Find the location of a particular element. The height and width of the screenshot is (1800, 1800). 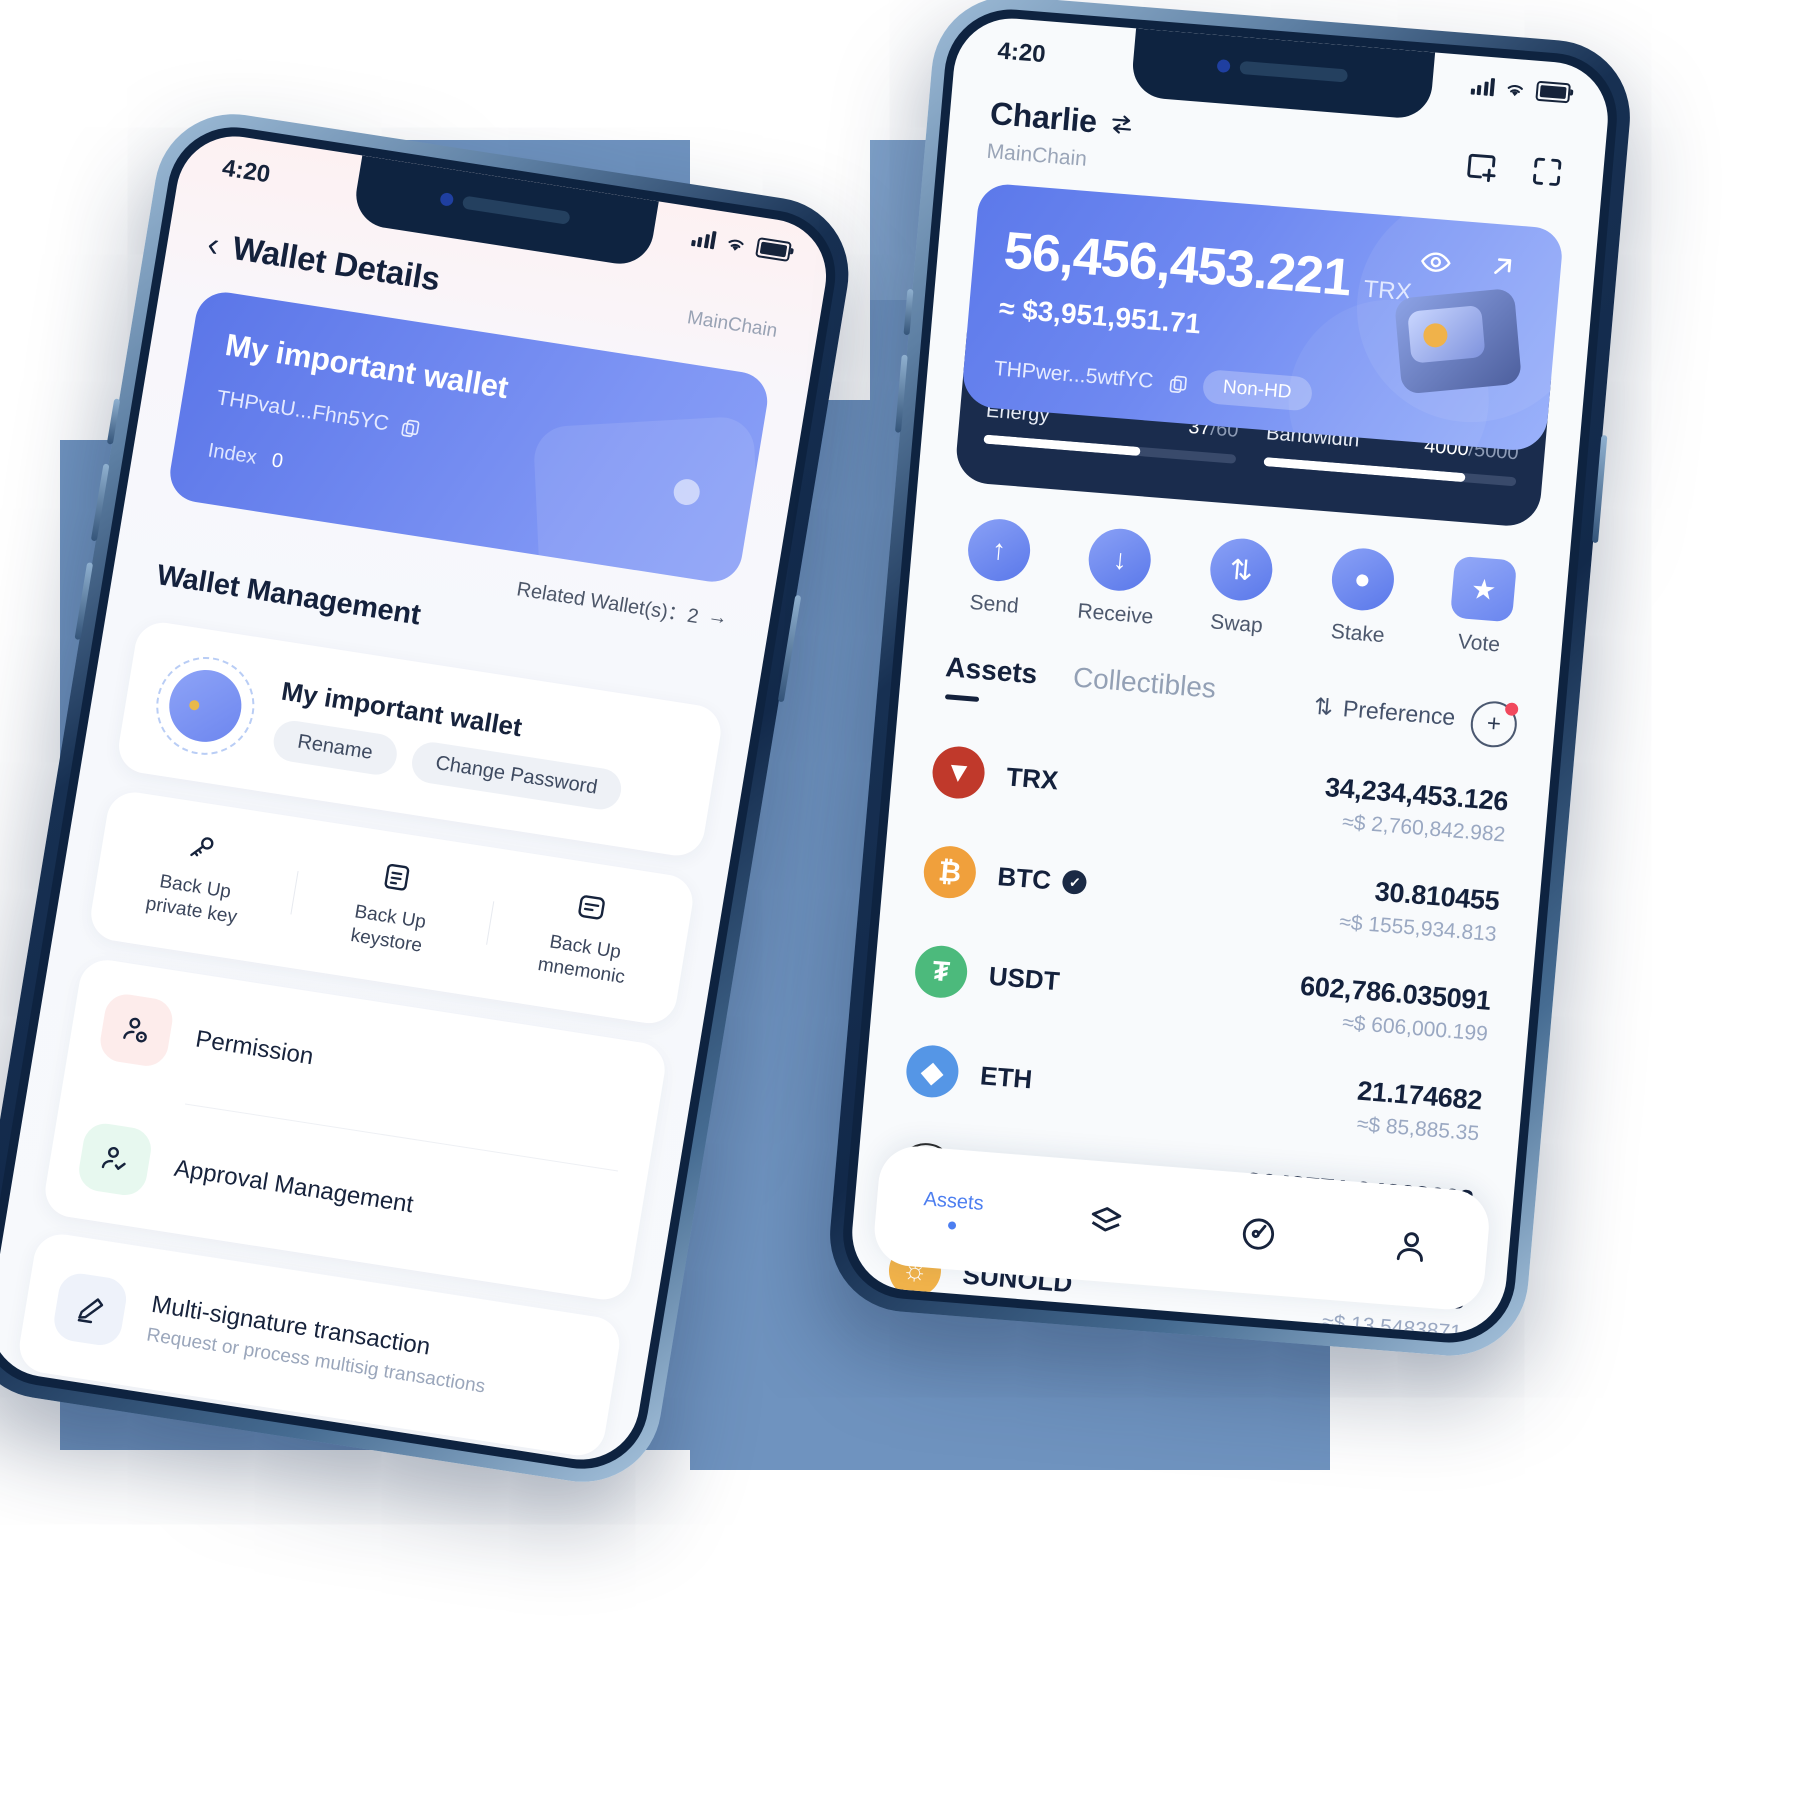

bottom-nav-assets: Assets is located at coordinates (953, 1209).